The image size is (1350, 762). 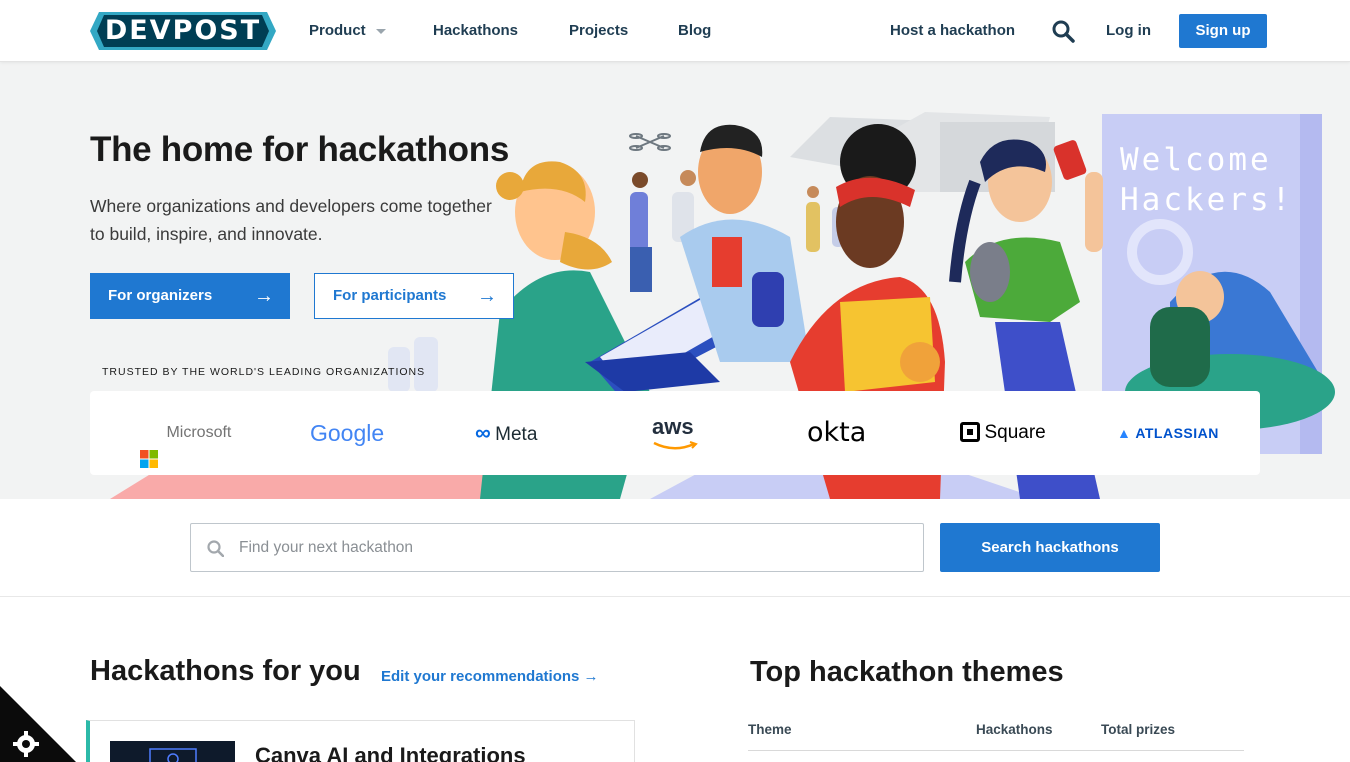 I want to click on atlassian-logo-icon: ▲, so click(x=1124, y=433).